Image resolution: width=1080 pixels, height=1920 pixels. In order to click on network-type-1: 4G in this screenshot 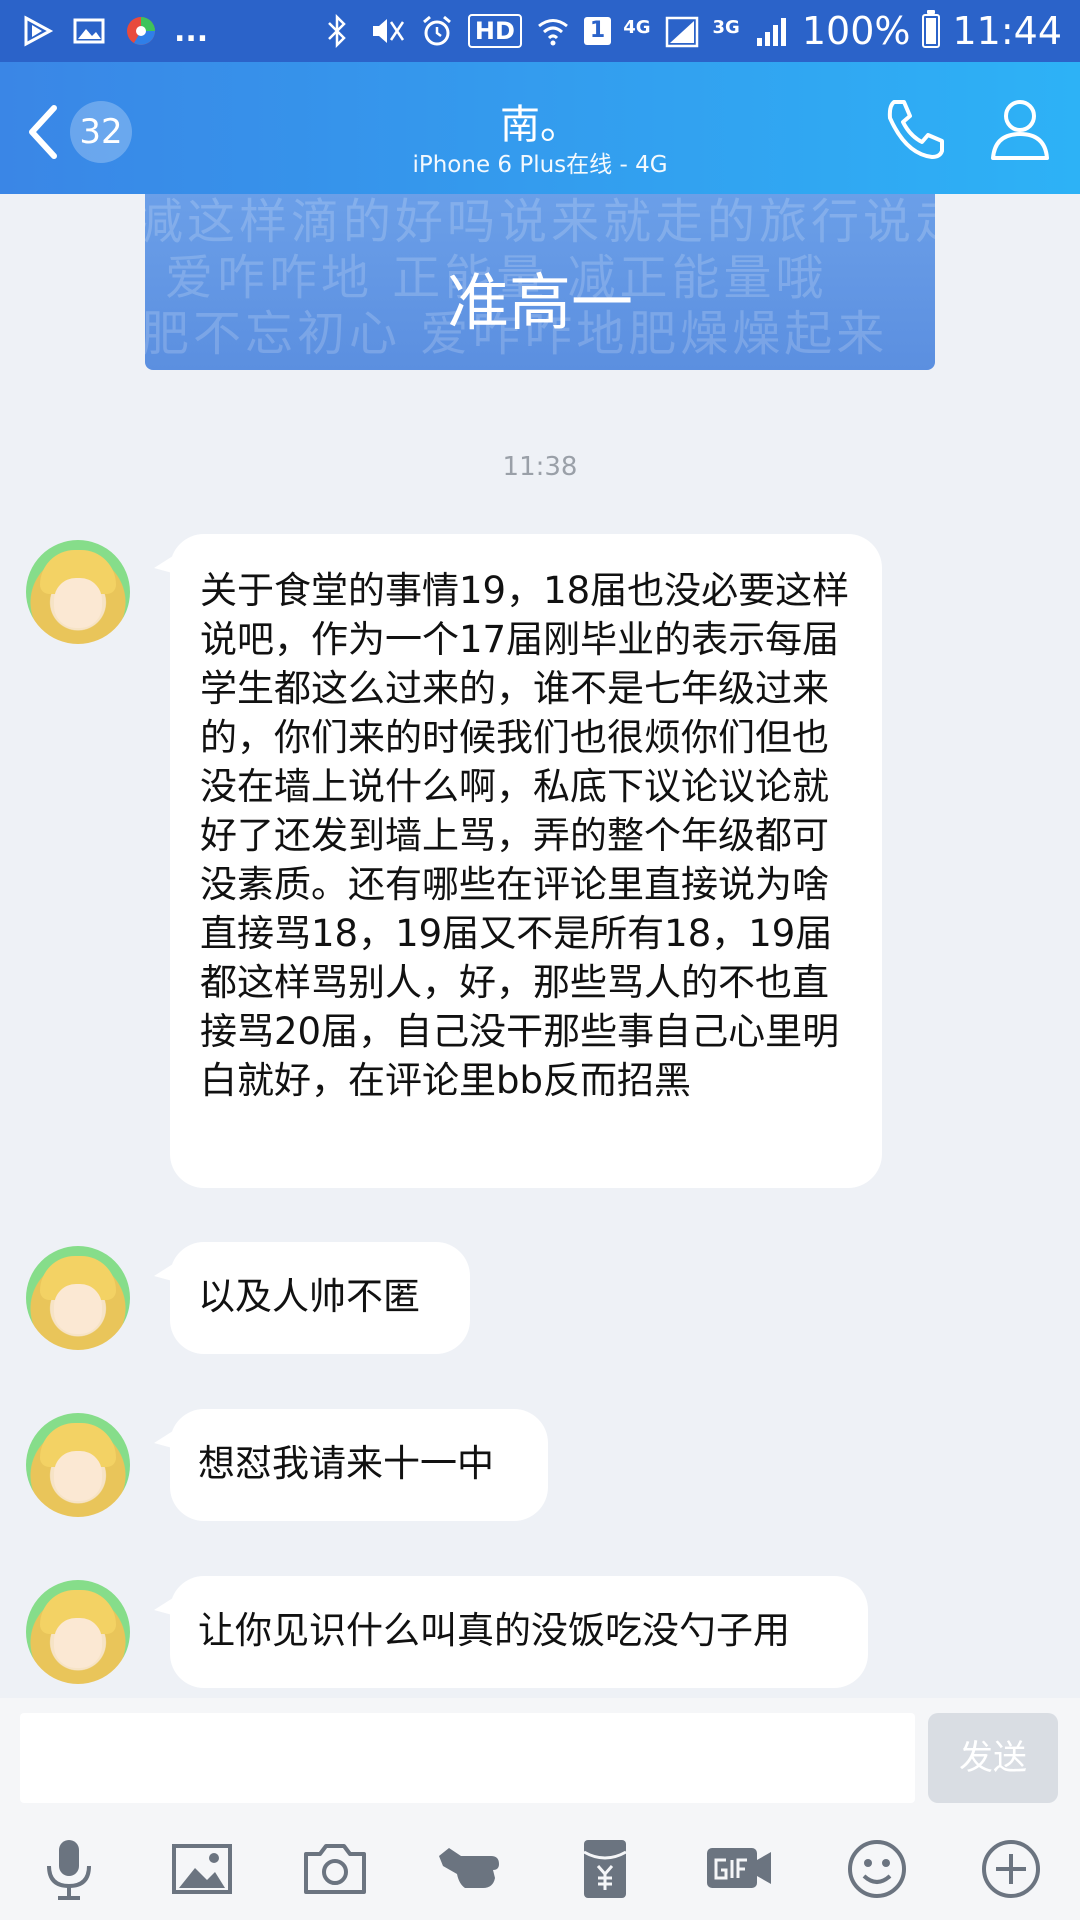, I will do `click(637, 27)`.